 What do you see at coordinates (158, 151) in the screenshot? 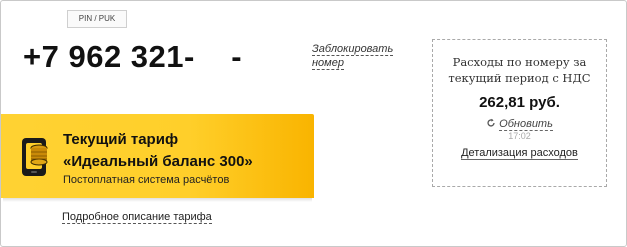
I see `tariff-title: Текущий тариф «Идеальный баланс 300»` at bounding box center [158, 151].